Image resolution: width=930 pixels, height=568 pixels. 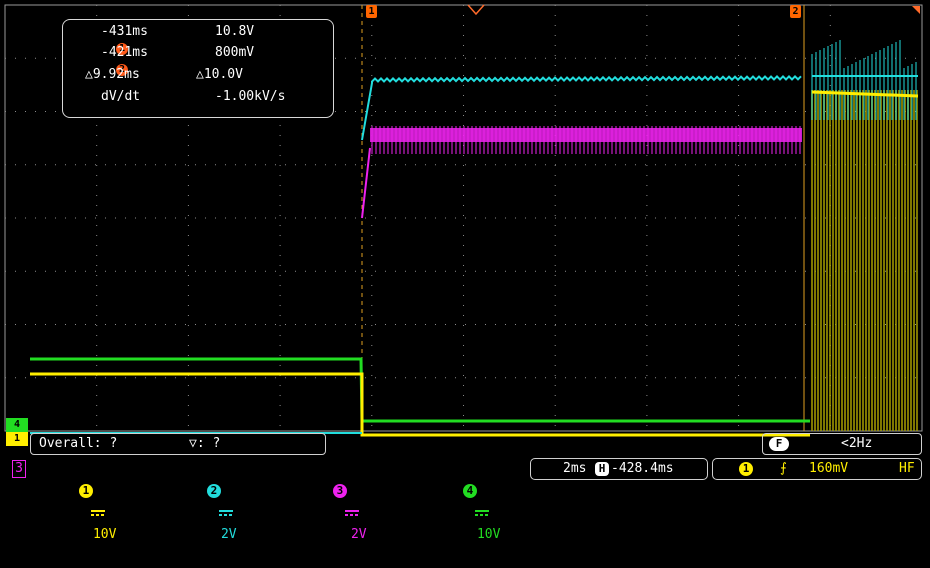 I want to click on frequency-value: <2Hz, so click(x=857, y=443).